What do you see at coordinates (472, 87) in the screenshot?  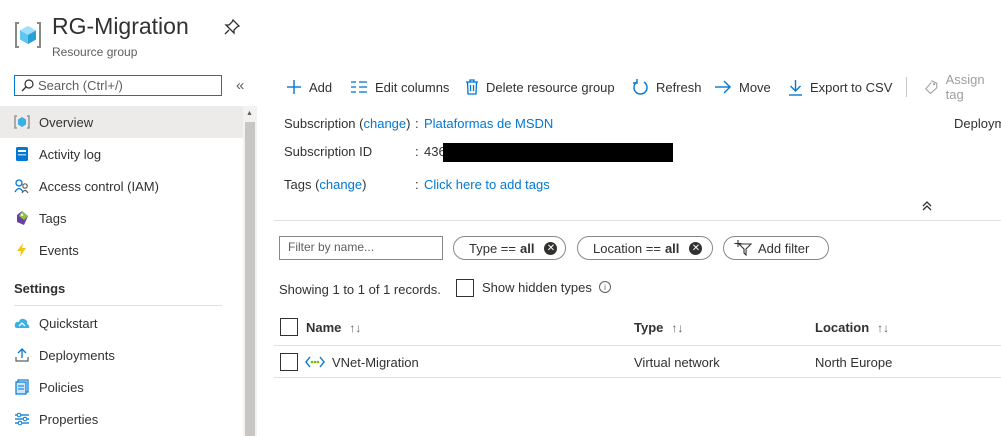 I see `trash-icon` at bounding box center [472, 87].